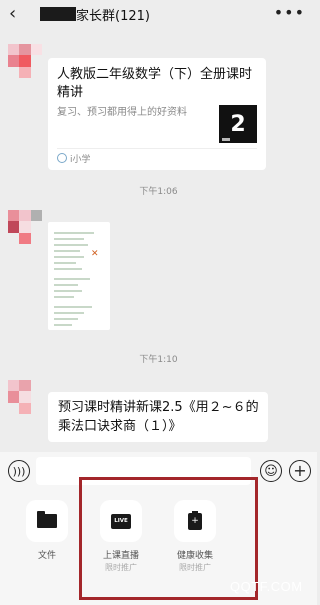 Image resolution: width=320 pixels, height=605 pixels. Describe the element at coordinates (122, 112) in the screenshot. I see `article-description: 复习、预习都用得上的好资料` at that location.